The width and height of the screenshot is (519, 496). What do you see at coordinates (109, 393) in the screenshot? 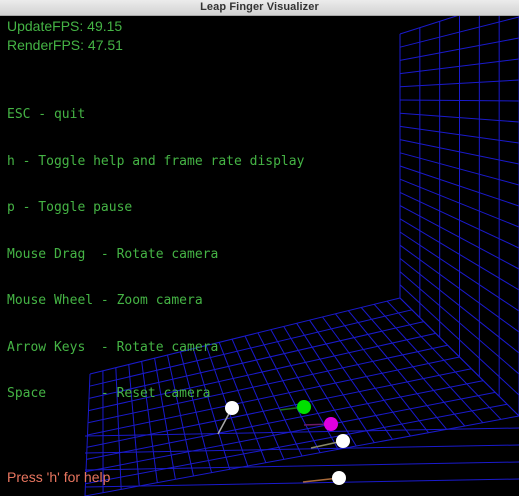
I see `help-line-space: Space - Reset camera` at bounding box center [109, 393].